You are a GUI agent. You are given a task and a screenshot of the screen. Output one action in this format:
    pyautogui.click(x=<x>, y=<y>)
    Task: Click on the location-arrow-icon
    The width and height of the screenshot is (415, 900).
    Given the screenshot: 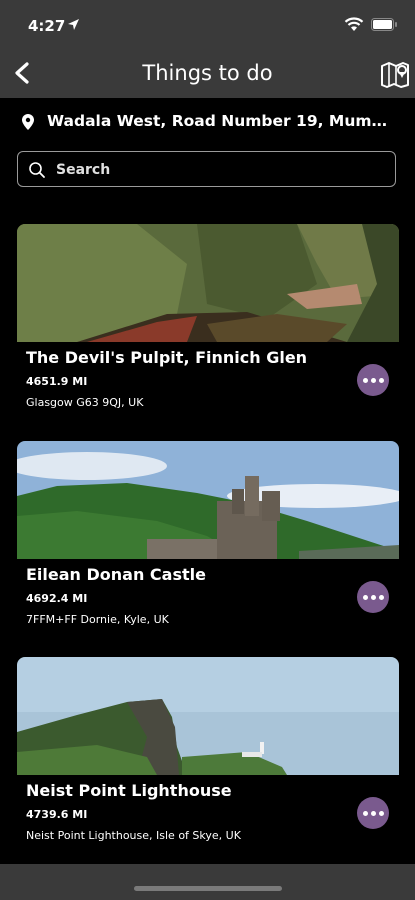 What is the action you would take?
    pyautogui.click(x=73, y=24)
    